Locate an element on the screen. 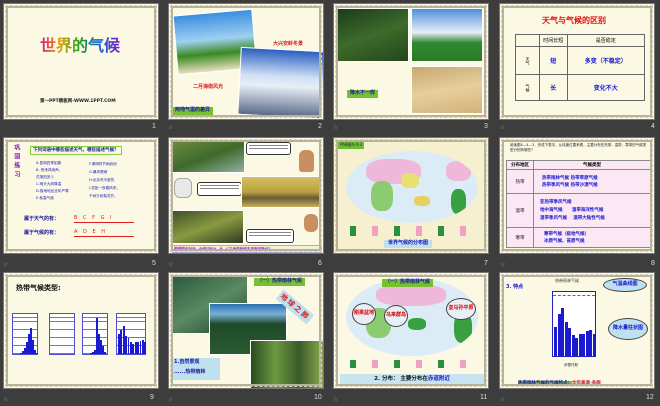 This screenshot has width=660, height=406. slide-number: 7 is located at coordinates (486, 263).